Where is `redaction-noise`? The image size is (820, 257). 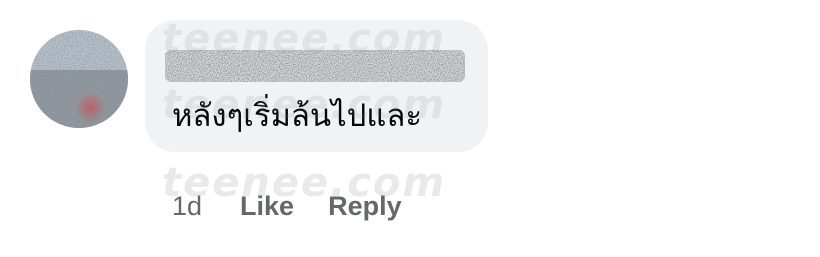 redaction-noise is located at coordinates (315, 66).